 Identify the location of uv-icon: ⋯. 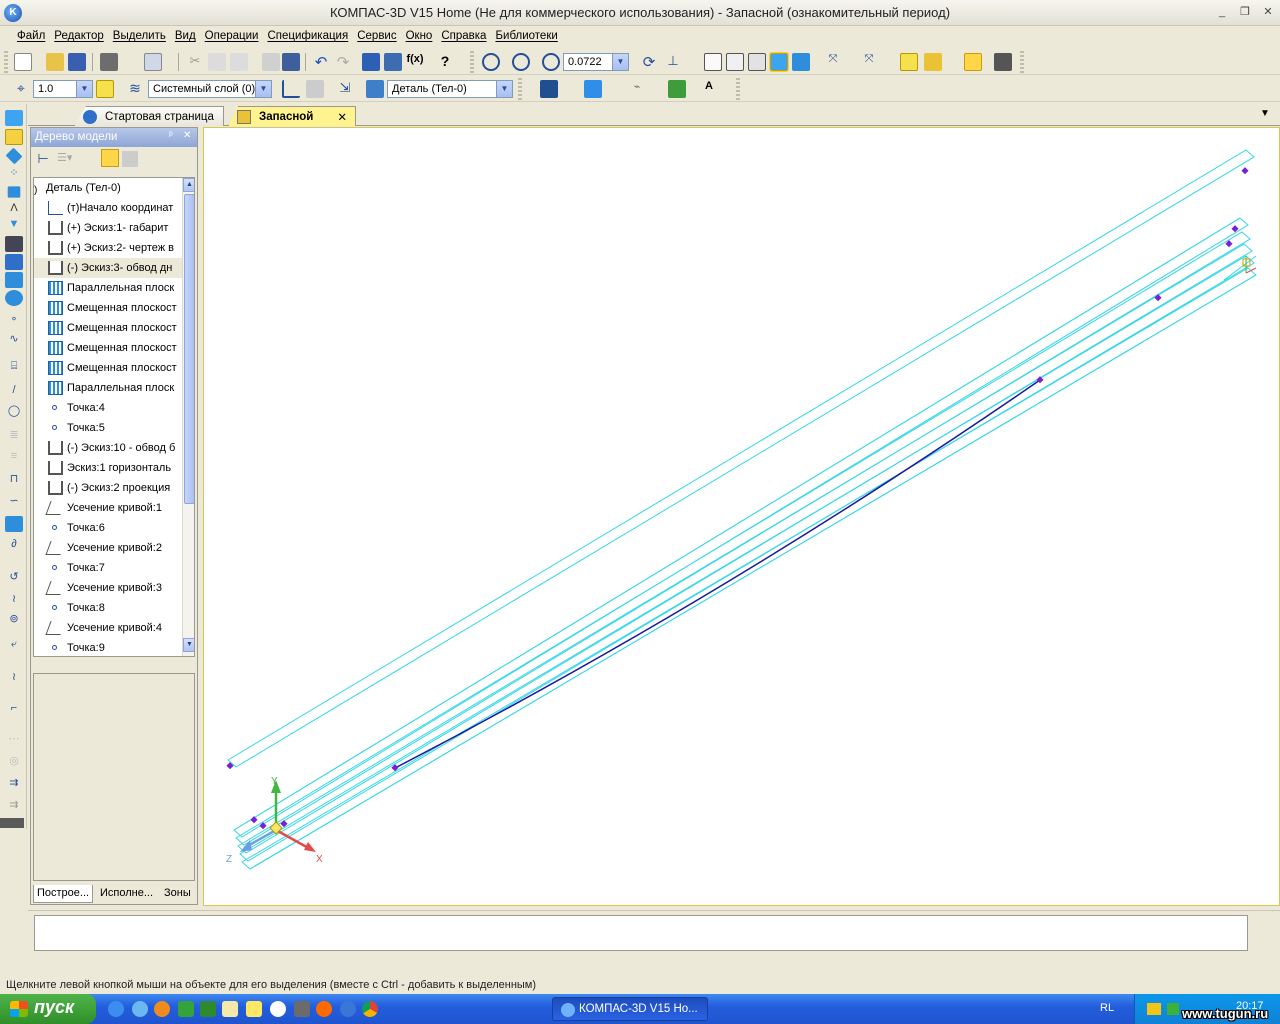
(14, 740).